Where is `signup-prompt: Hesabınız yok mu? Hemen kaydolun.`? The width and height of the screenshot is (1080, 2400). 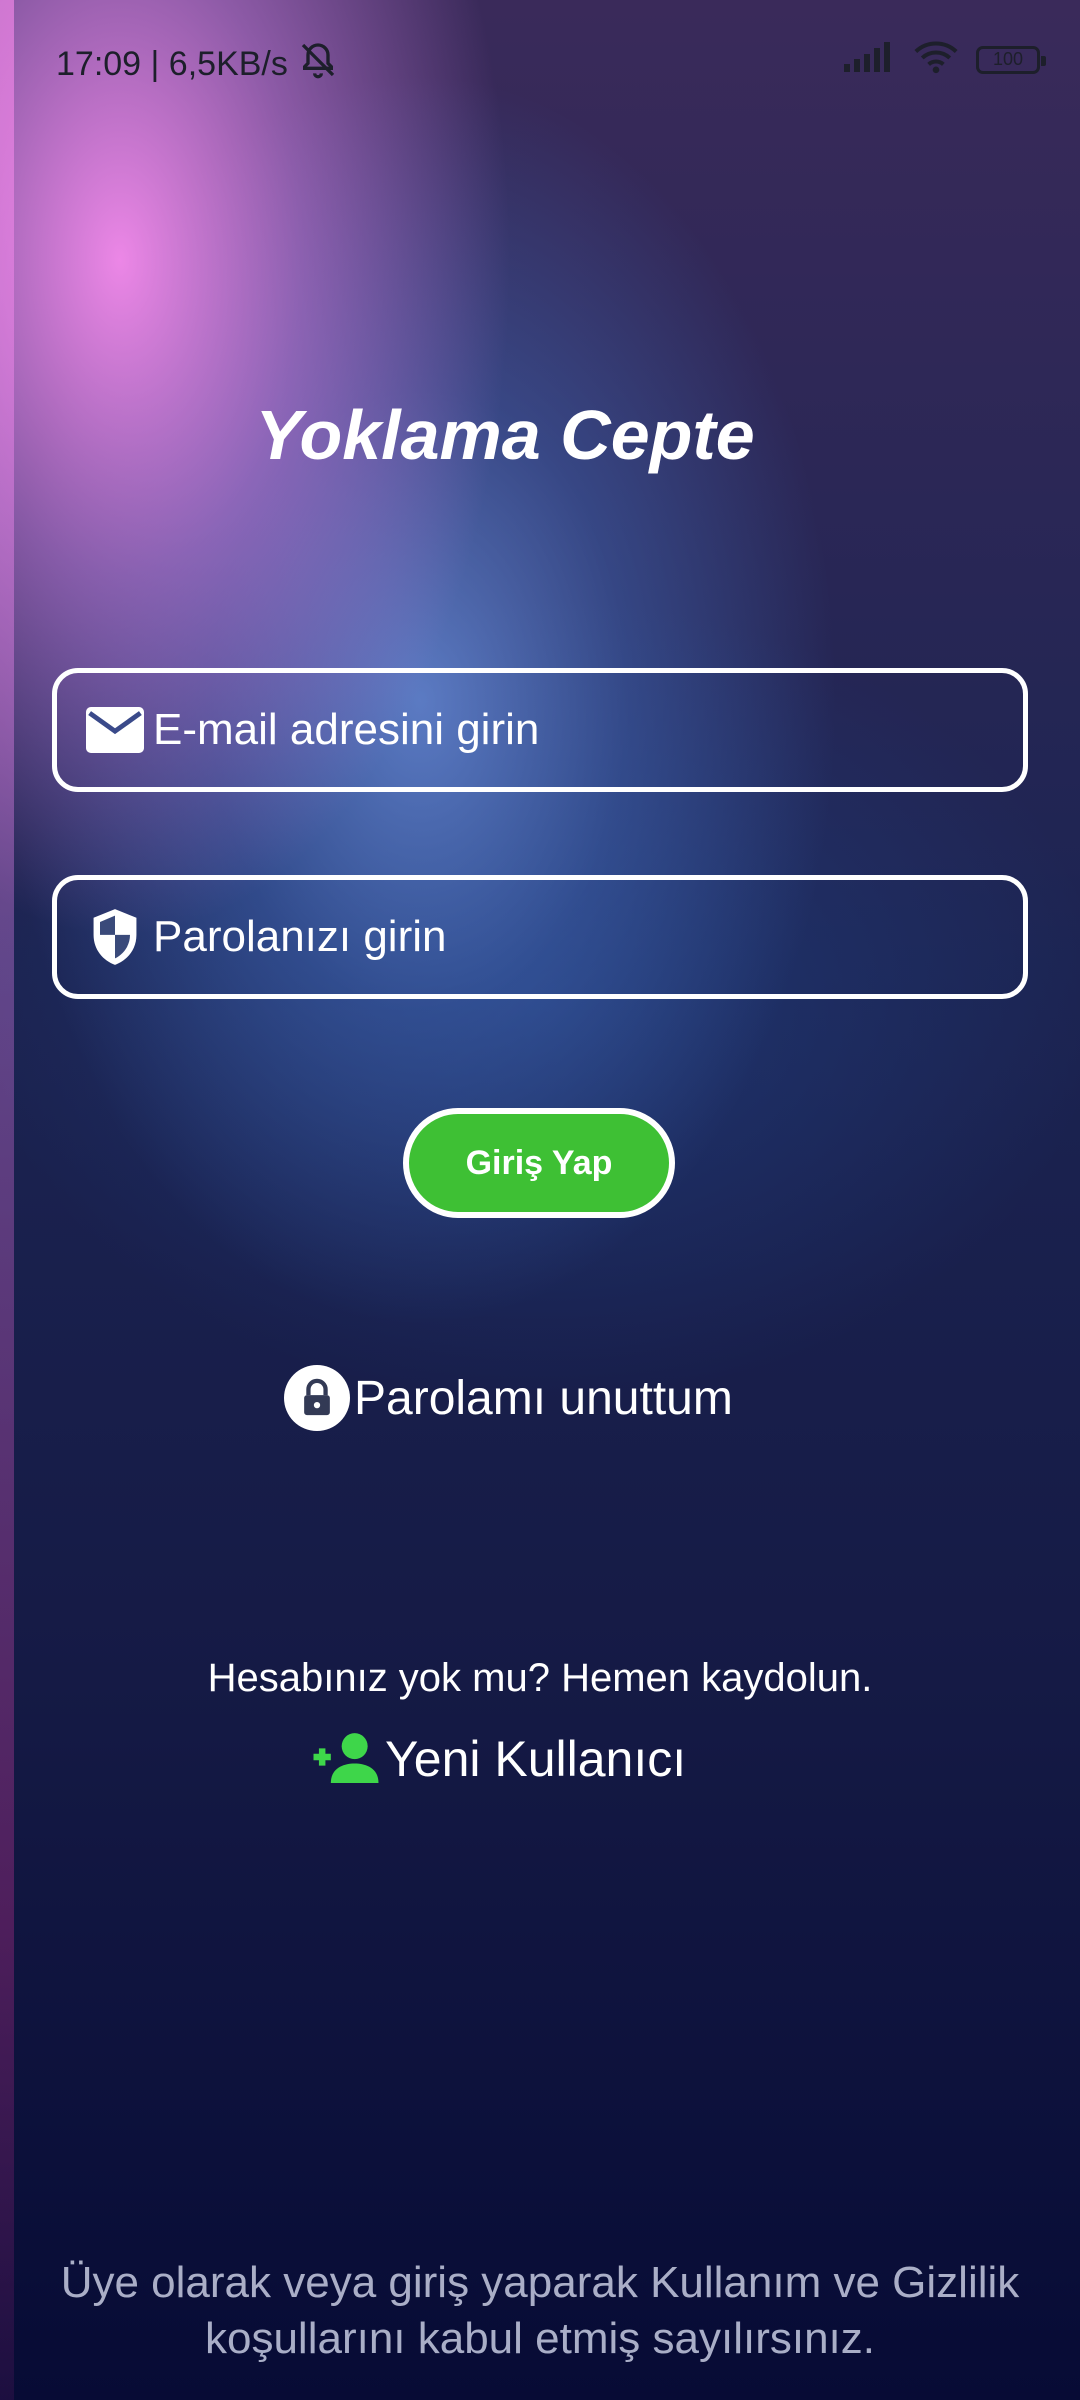
signup-prompt: Hesabınız yok mu? Hemen kaydolun. is located at coordinates (540, 1678).